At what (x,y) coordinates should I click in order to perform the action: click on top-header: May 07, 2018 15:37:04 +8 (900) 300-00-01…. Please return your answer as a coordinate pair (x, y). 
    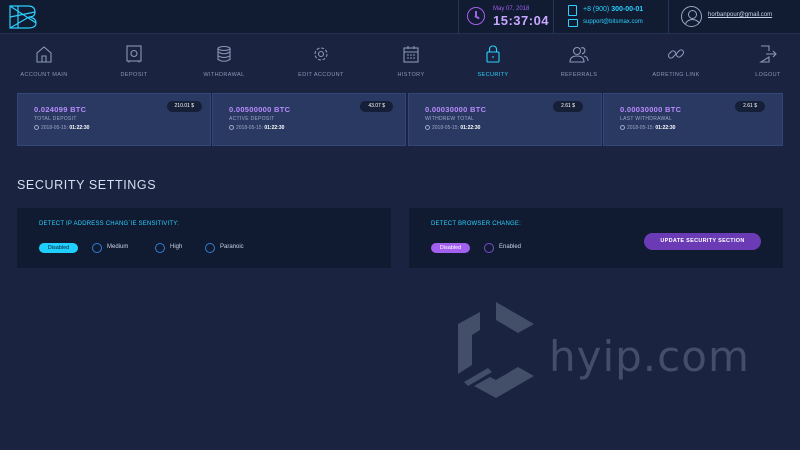
    Looking at the image, I should click on (400, 17).